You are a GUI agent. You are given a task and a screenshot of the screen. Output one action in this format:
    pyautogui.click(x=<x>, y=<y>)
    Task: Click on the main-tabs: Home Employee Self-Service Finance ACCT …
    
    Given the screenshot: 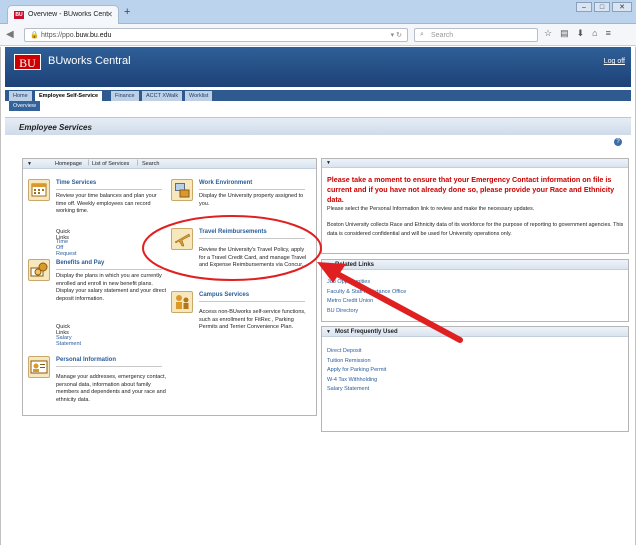 What is the action you would take?
    pyautogui.click(x=318, y=95)
    